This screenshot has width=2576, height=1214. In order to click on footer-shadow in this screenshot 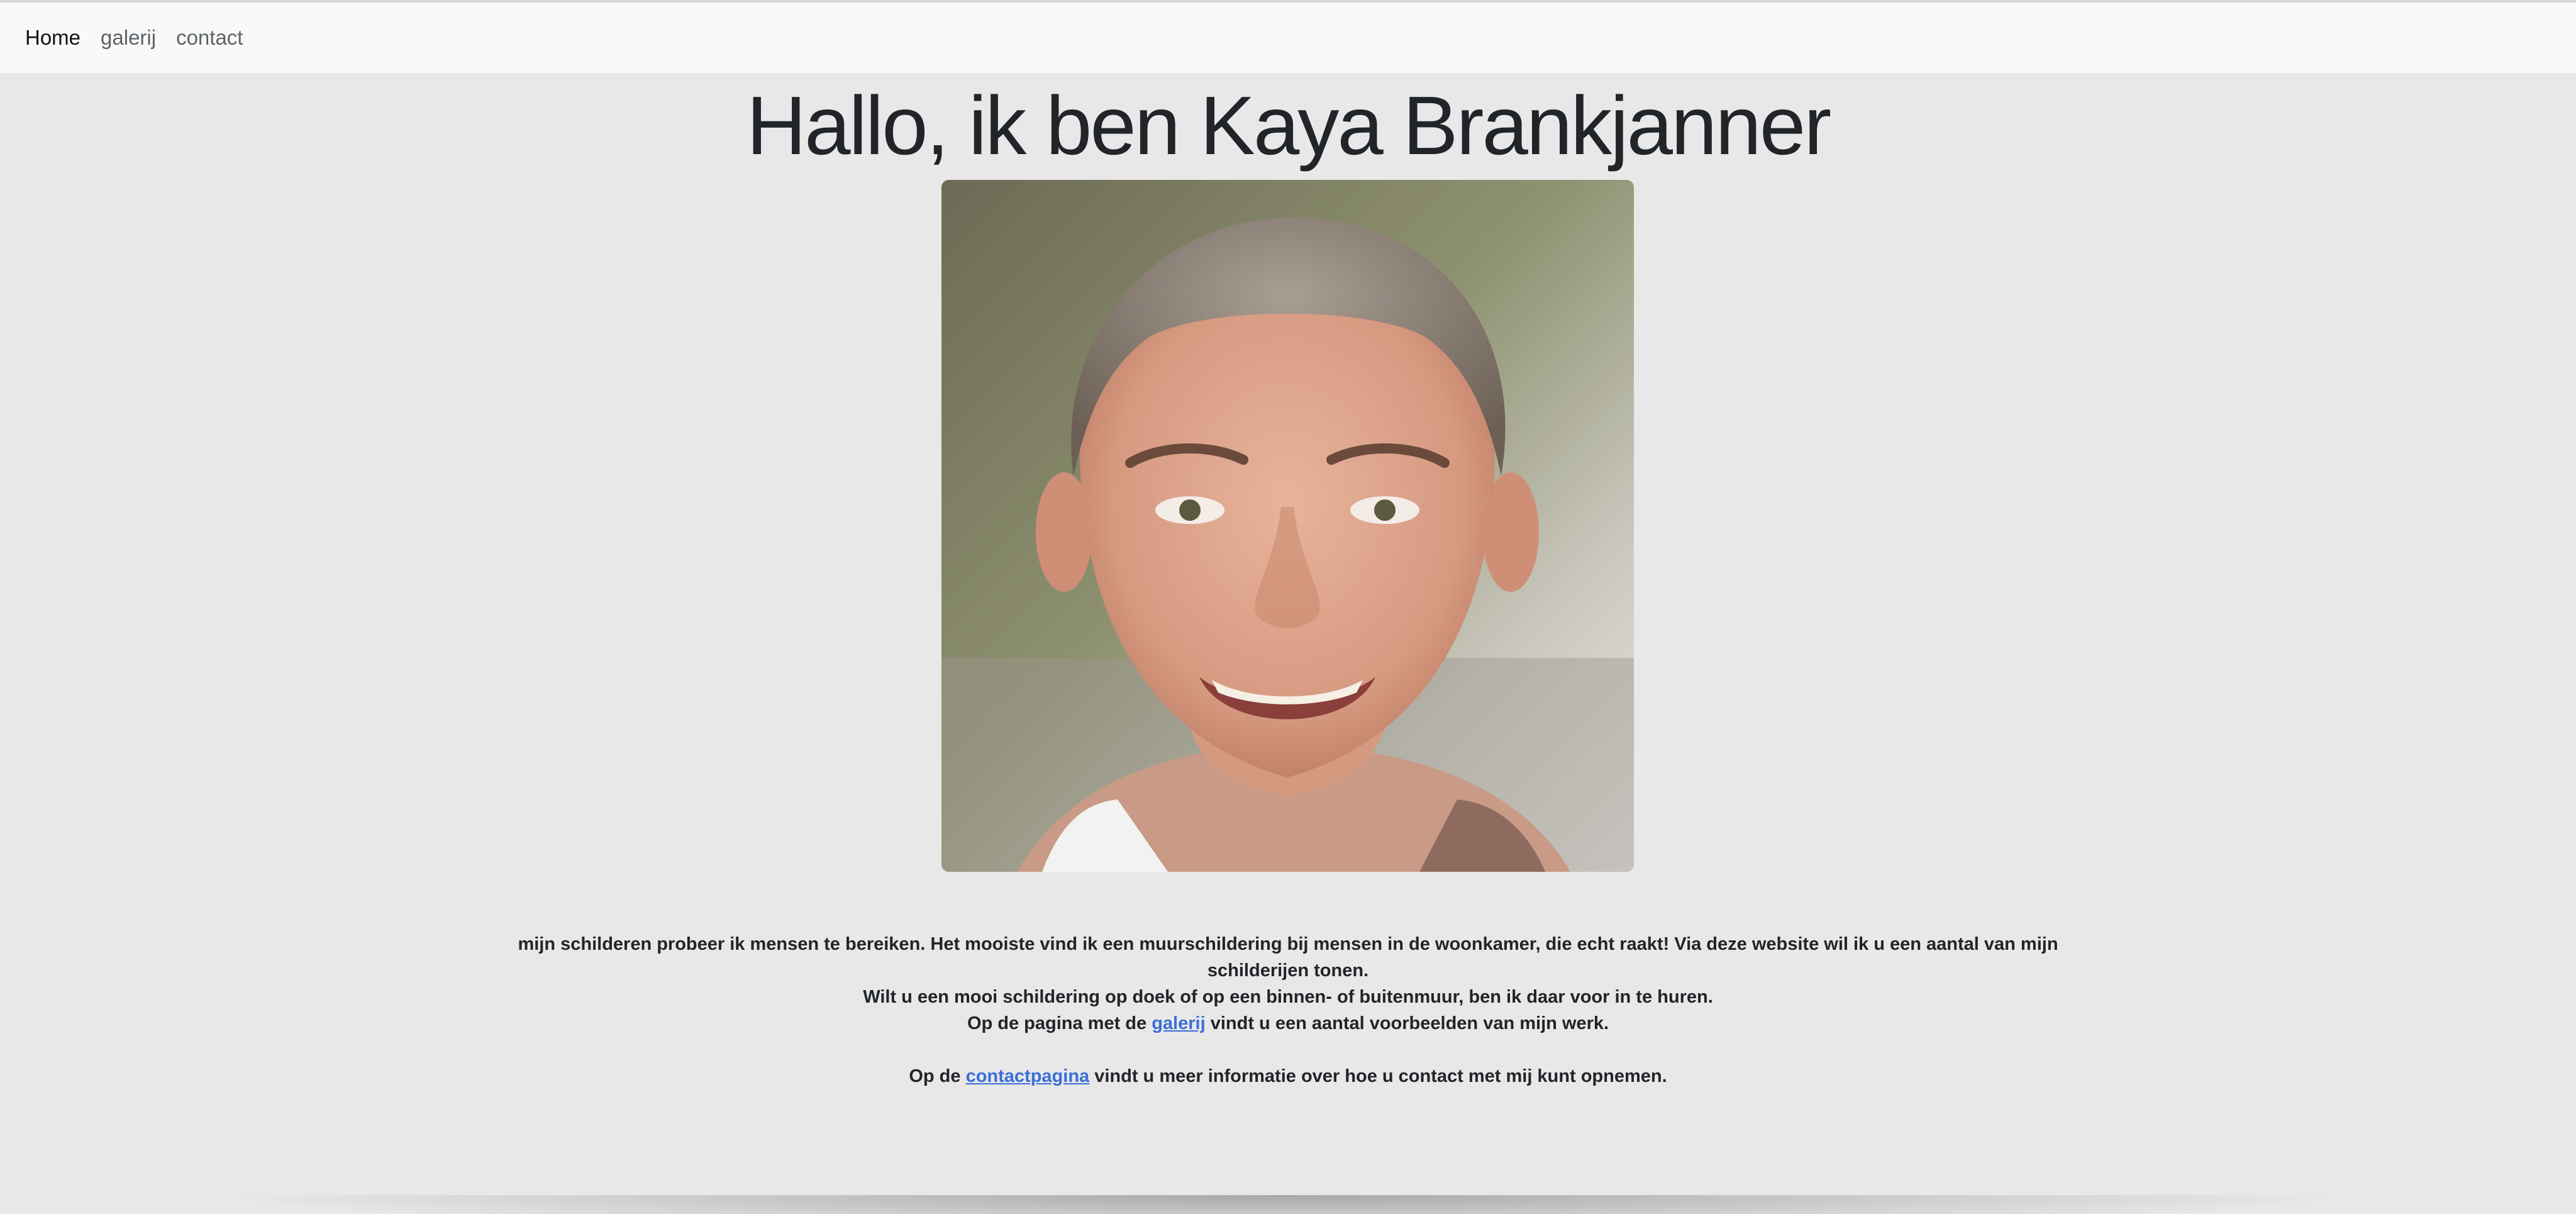, I will do `click(1283, 1204)`.